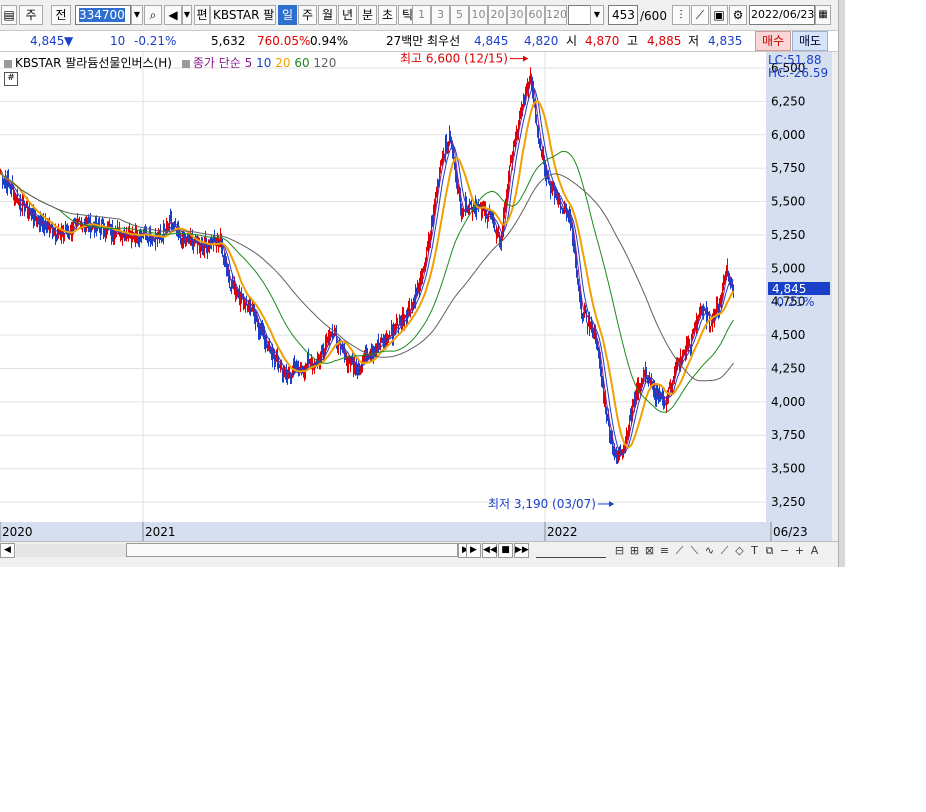 The width and height of the screenshot is (926, 812). I want to click on x-tick-label: 06/23, so click(790, 532).